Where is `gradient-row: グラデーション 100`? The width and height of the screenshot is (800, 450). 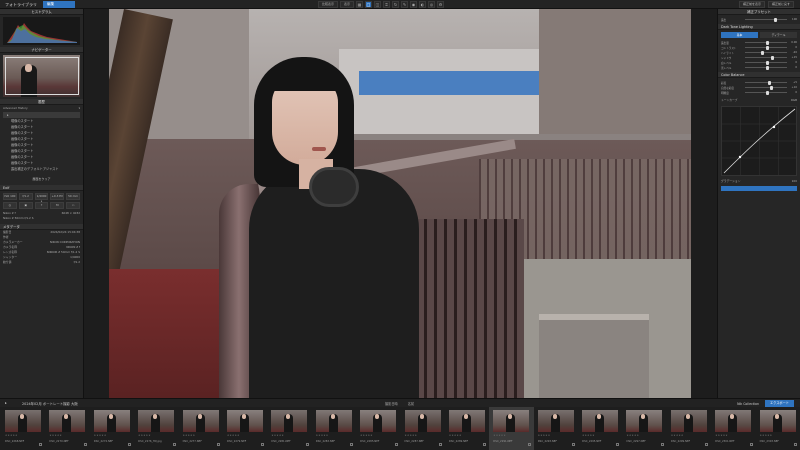 gradient-row: グラデーション 100 is located at coordinates (759, 181).